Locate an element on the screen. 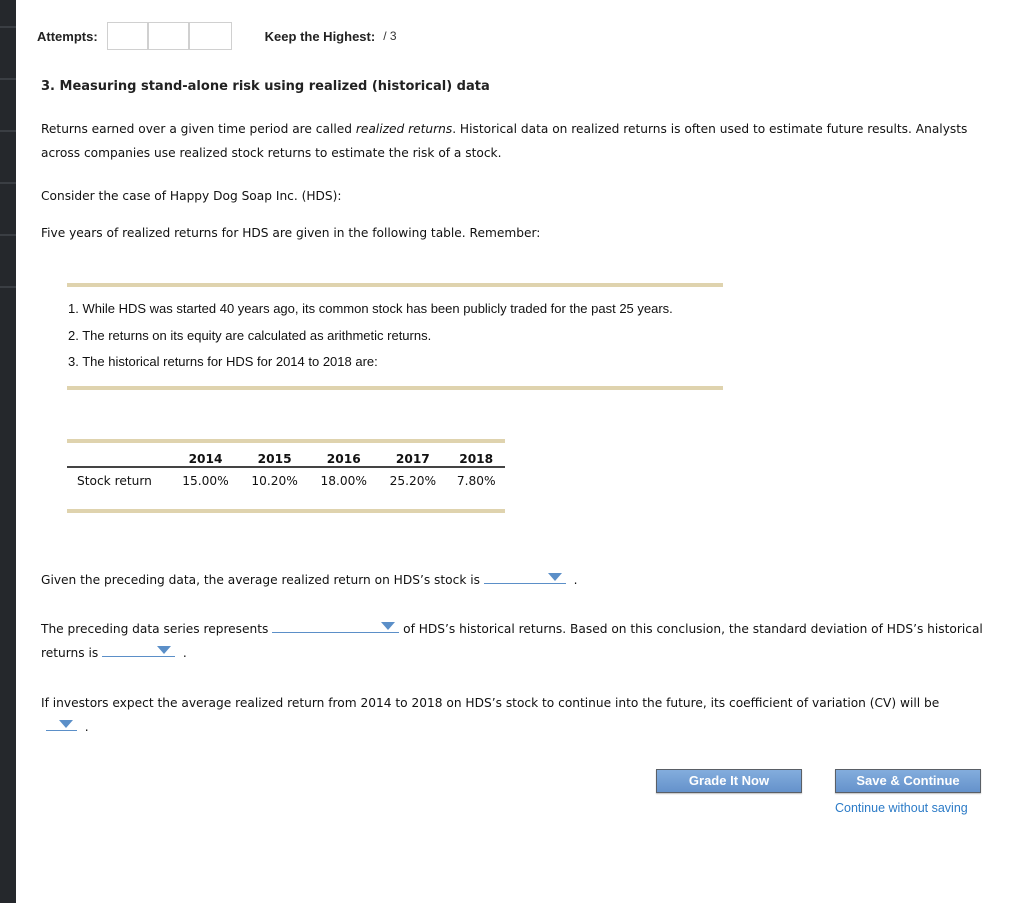 This screenshot has width=1024, height=903. year-header: 2018 is located at coordinates (476, 458).